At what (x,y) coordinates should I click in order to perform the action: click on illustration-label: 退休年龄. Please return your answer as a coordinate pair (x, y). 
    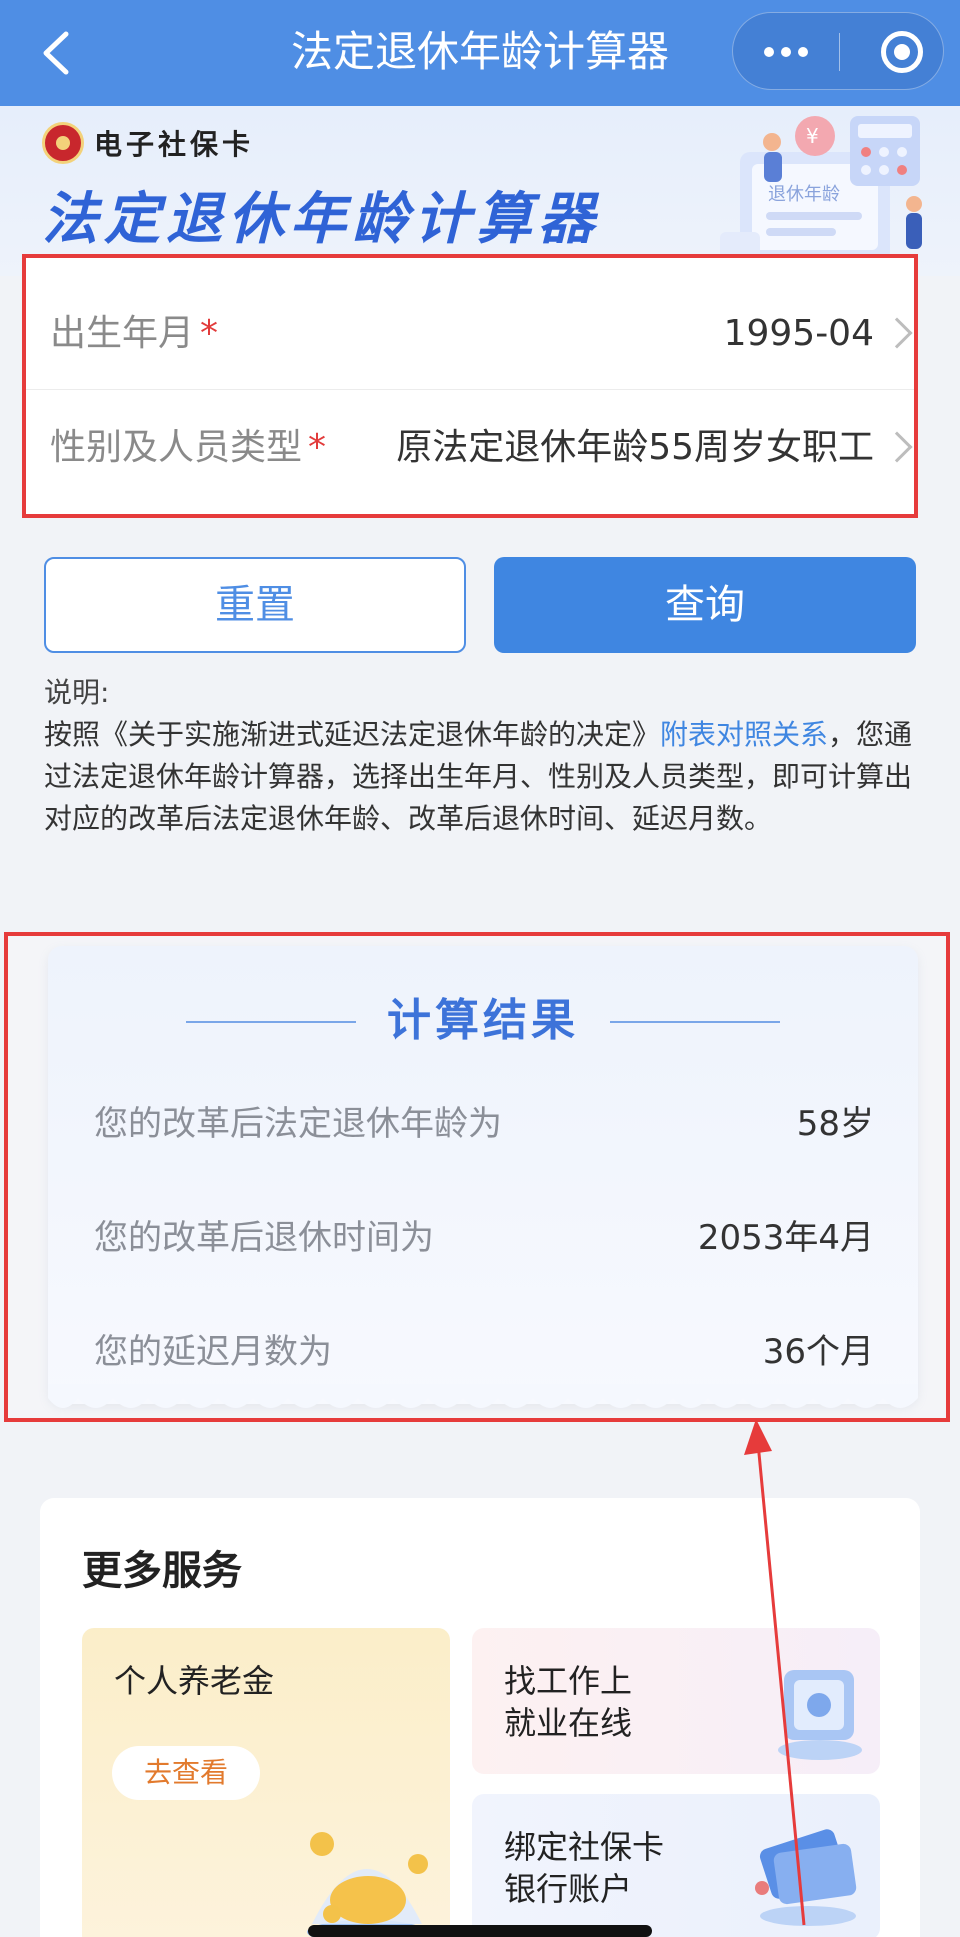
    Looking at the image, I should click on (804, 194).